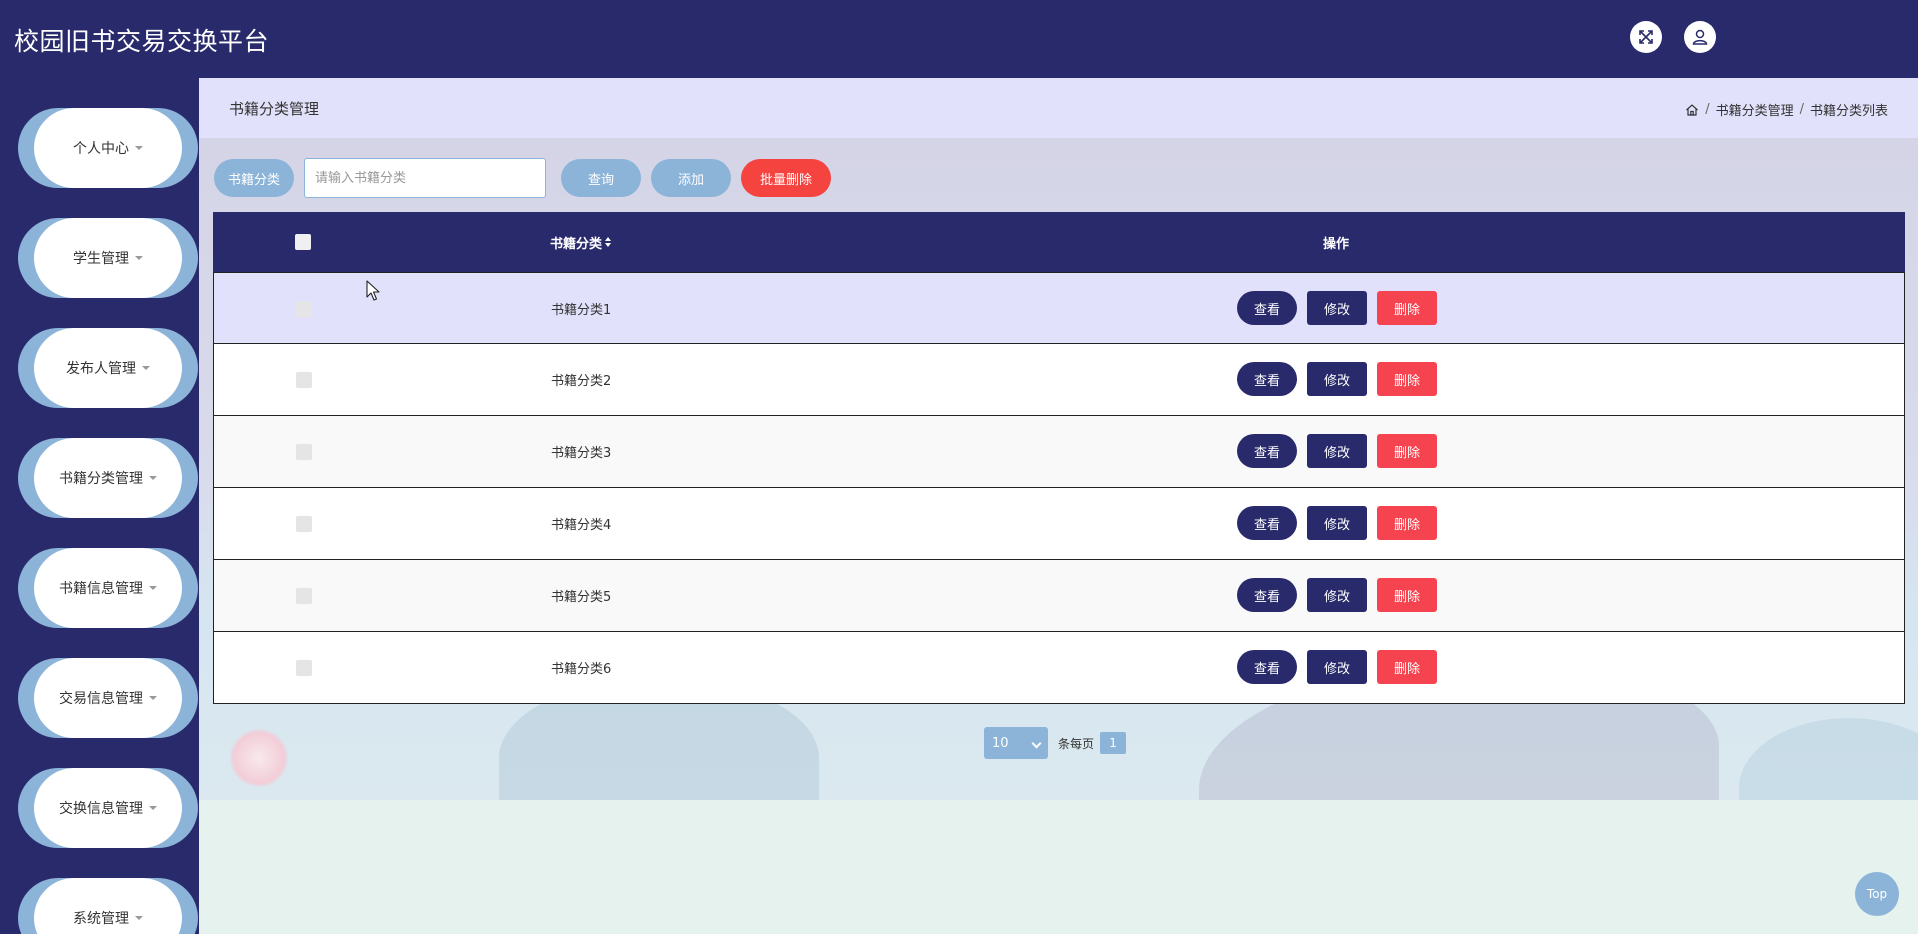  I want to click on table-header: 书籍分类 操作, so click(1059, 242).